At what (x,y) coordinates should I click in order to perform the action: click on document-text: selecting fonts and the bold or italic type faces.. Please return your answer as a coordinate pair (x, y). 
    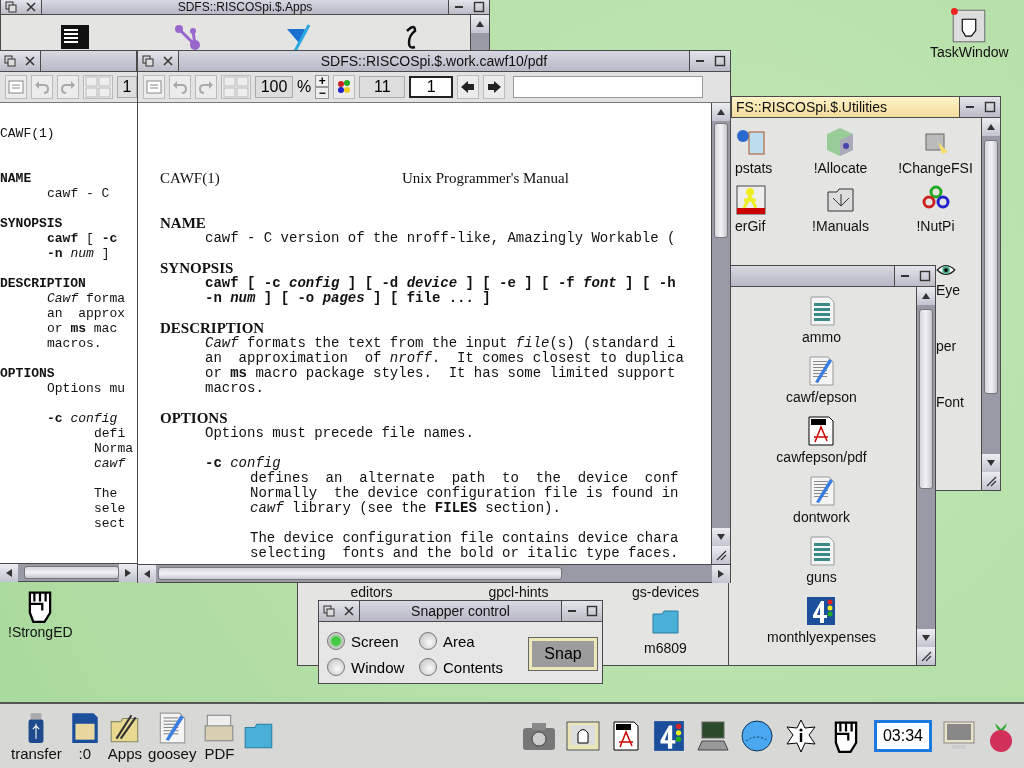
    Looking at the image, I should click on (465, 553).